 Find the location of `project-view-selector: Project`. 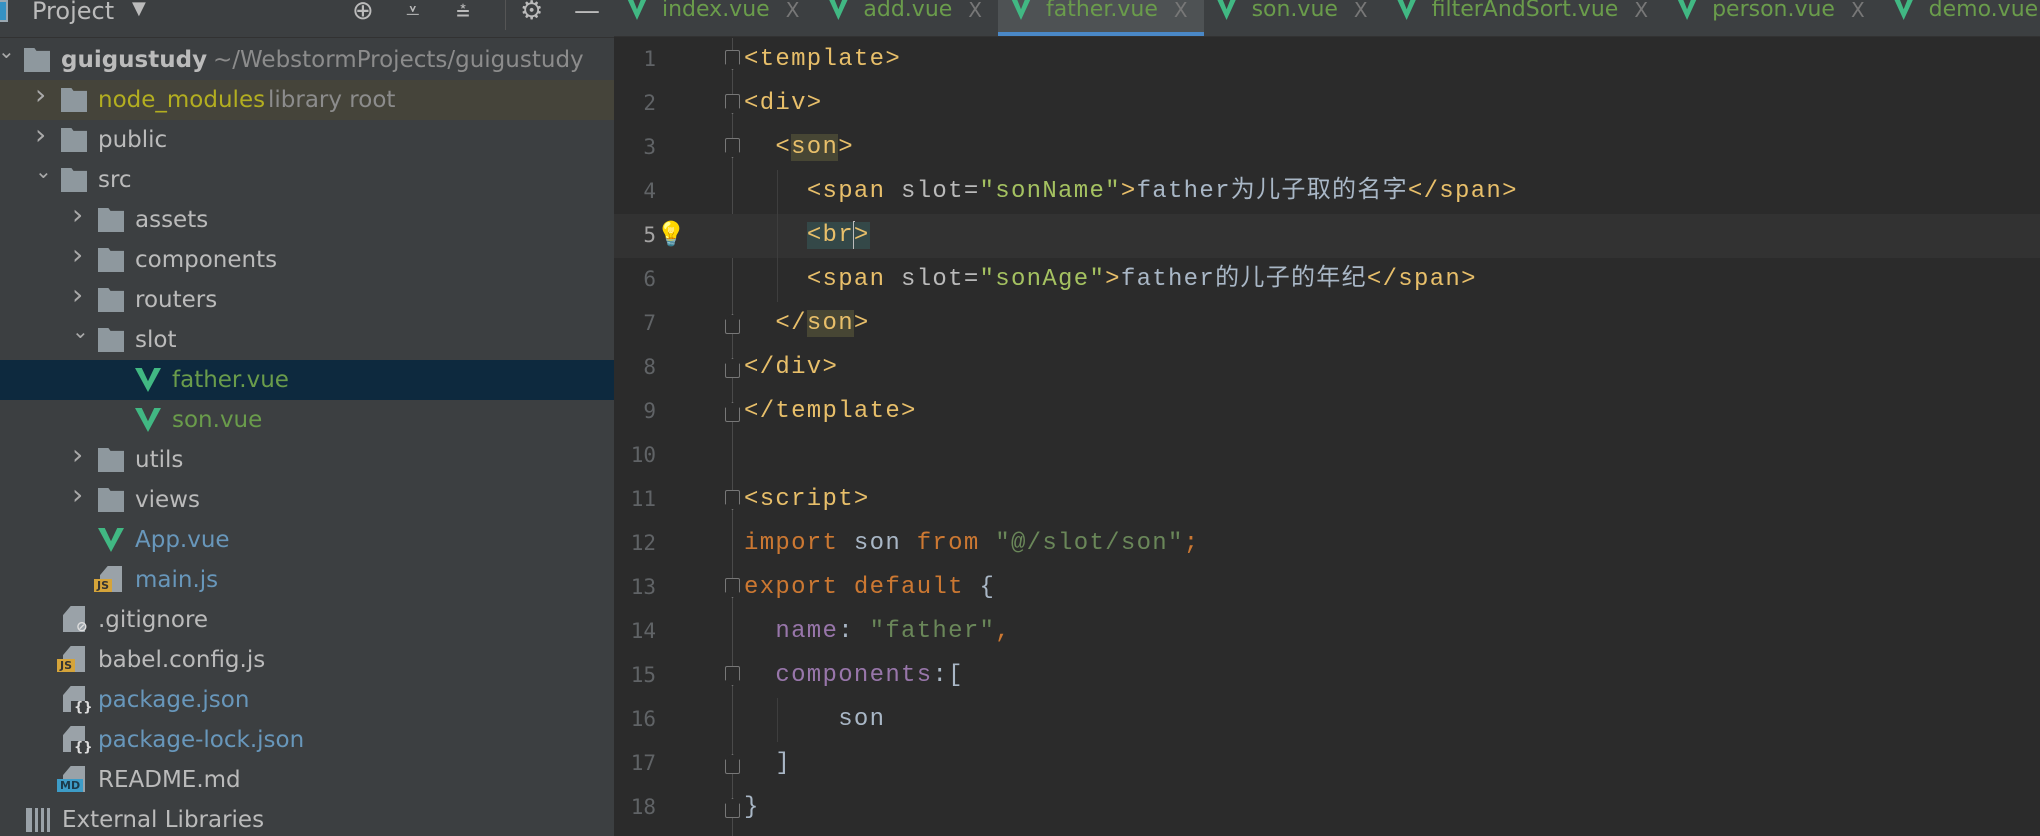

project-view-selector: Project is located at coordinates (73, 13).